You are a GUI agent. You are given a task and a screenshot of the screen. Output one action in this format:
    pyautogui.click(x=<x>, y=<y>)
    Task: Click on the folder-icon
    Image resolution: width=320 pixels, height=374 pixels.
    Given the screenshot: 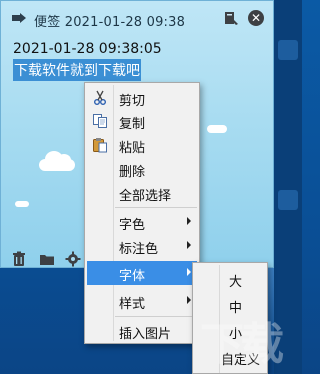 What is the action you would take?
    pyautogui.click(x=47, y=260)
    